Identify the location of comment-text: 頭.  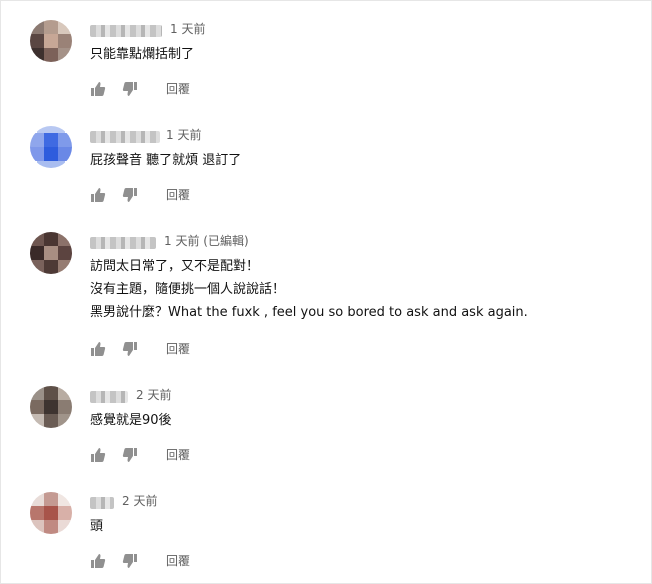
(96, 526).